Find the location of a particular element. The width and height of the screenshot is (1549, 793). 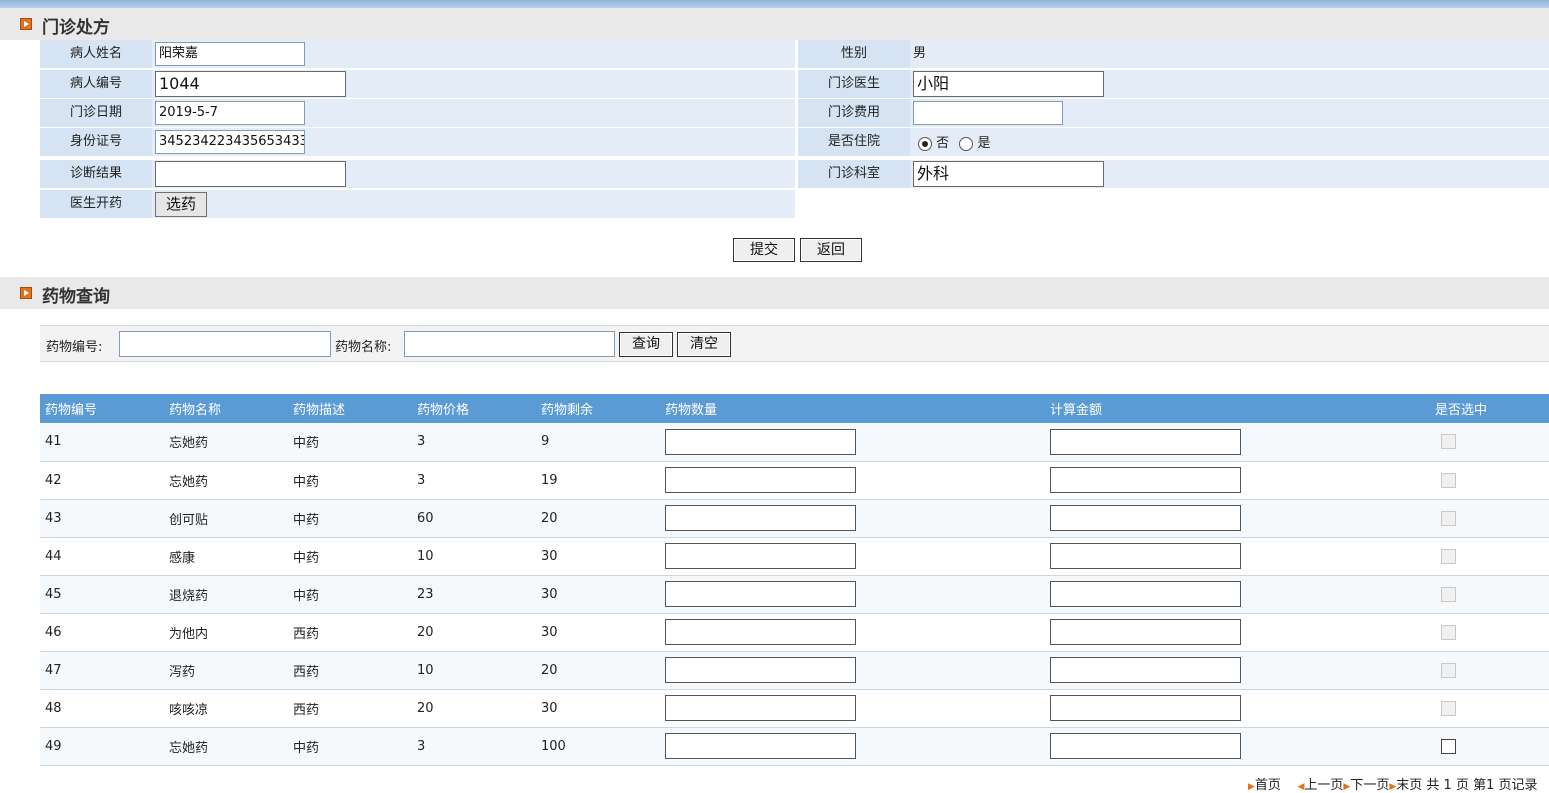

drug-price-cell: 20 is located at coordinates (474, 708).